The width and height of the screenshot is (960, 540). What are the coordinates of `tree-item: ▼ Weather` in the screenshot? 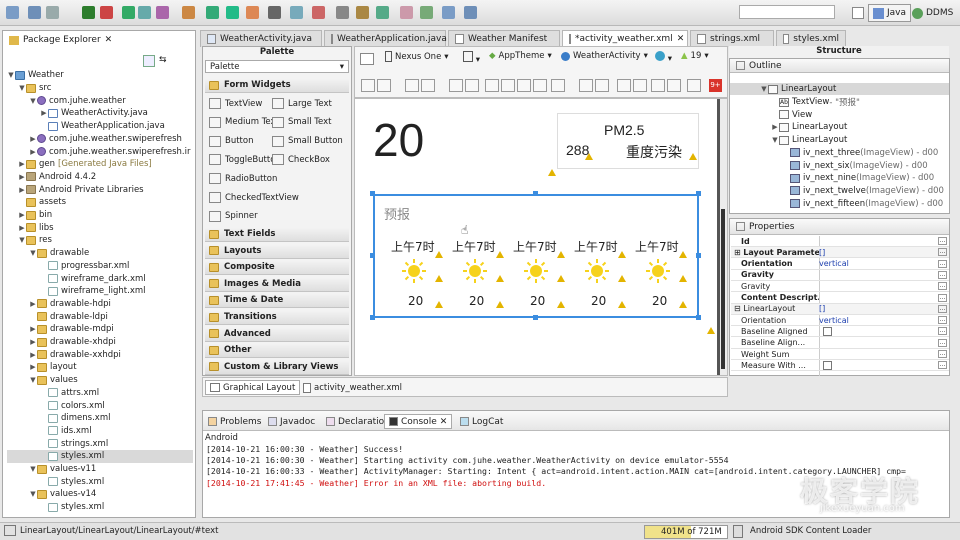 It's located at (100, 75).